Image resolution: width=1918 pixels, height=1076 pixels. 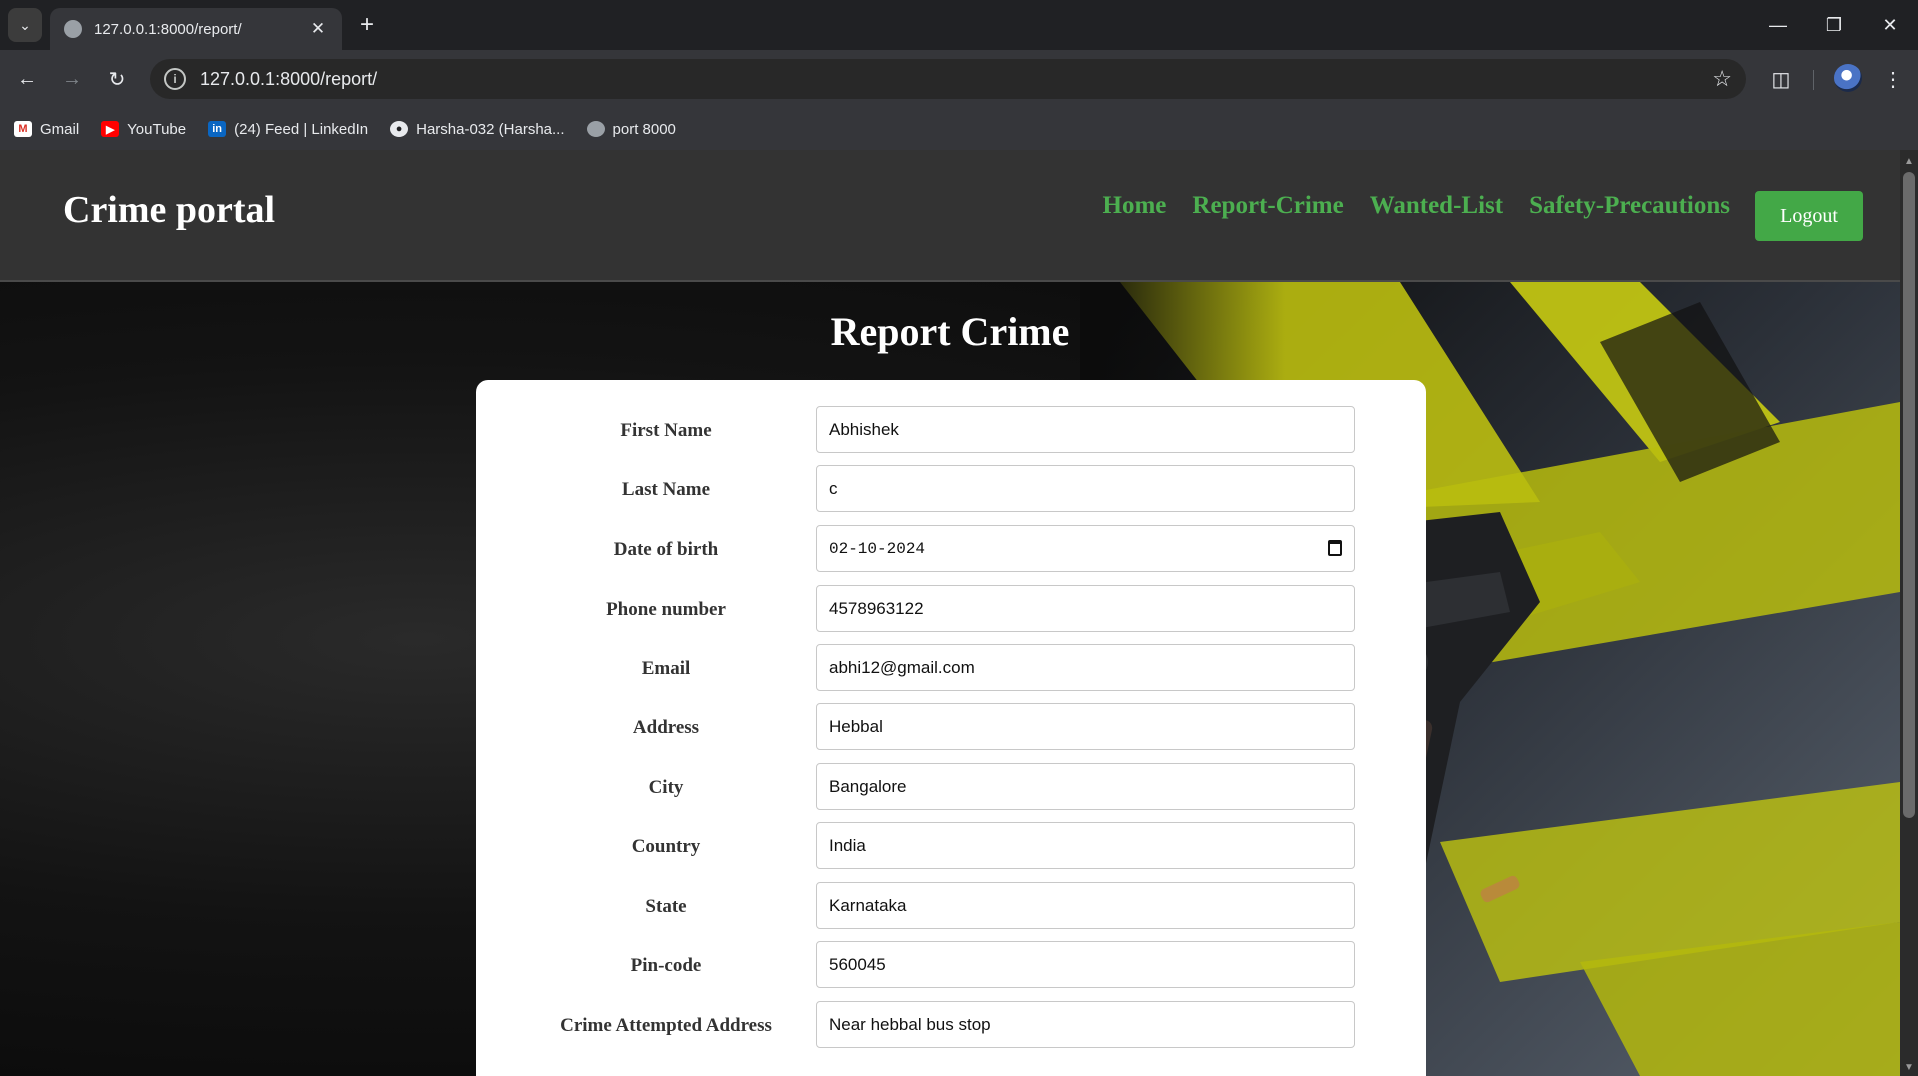 What do you see at coordinates (399, 129) in the screenshot?
I see `github-icon: ●` at bounding box center [399, 129].